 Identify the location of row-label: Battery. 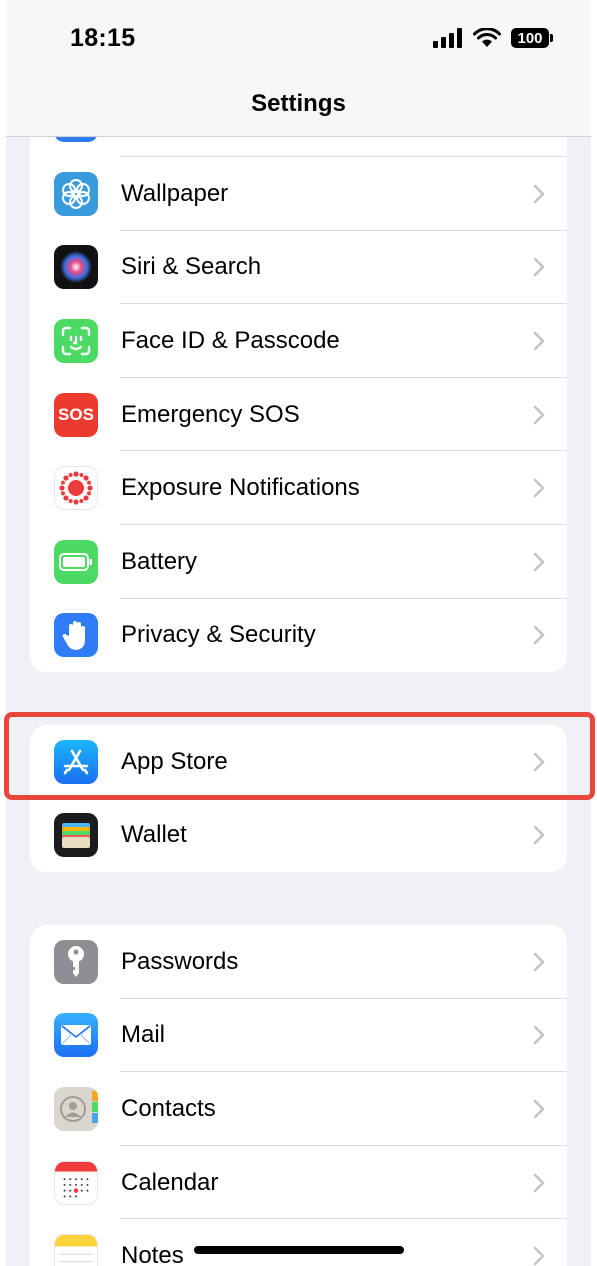
(159, 561).